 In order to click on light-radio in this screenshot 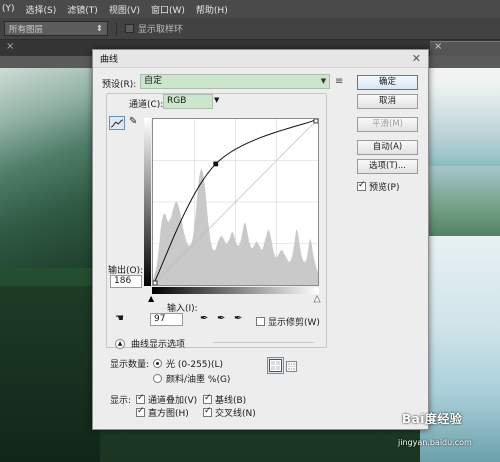, I will do `click(157, 363)`.